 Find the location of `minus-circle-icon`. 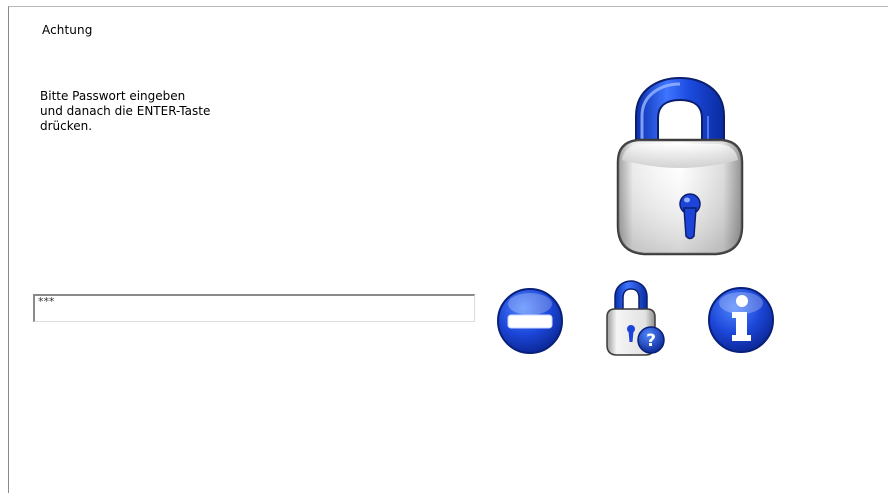

minus-circle-icon is located at coordinates (530, 320).